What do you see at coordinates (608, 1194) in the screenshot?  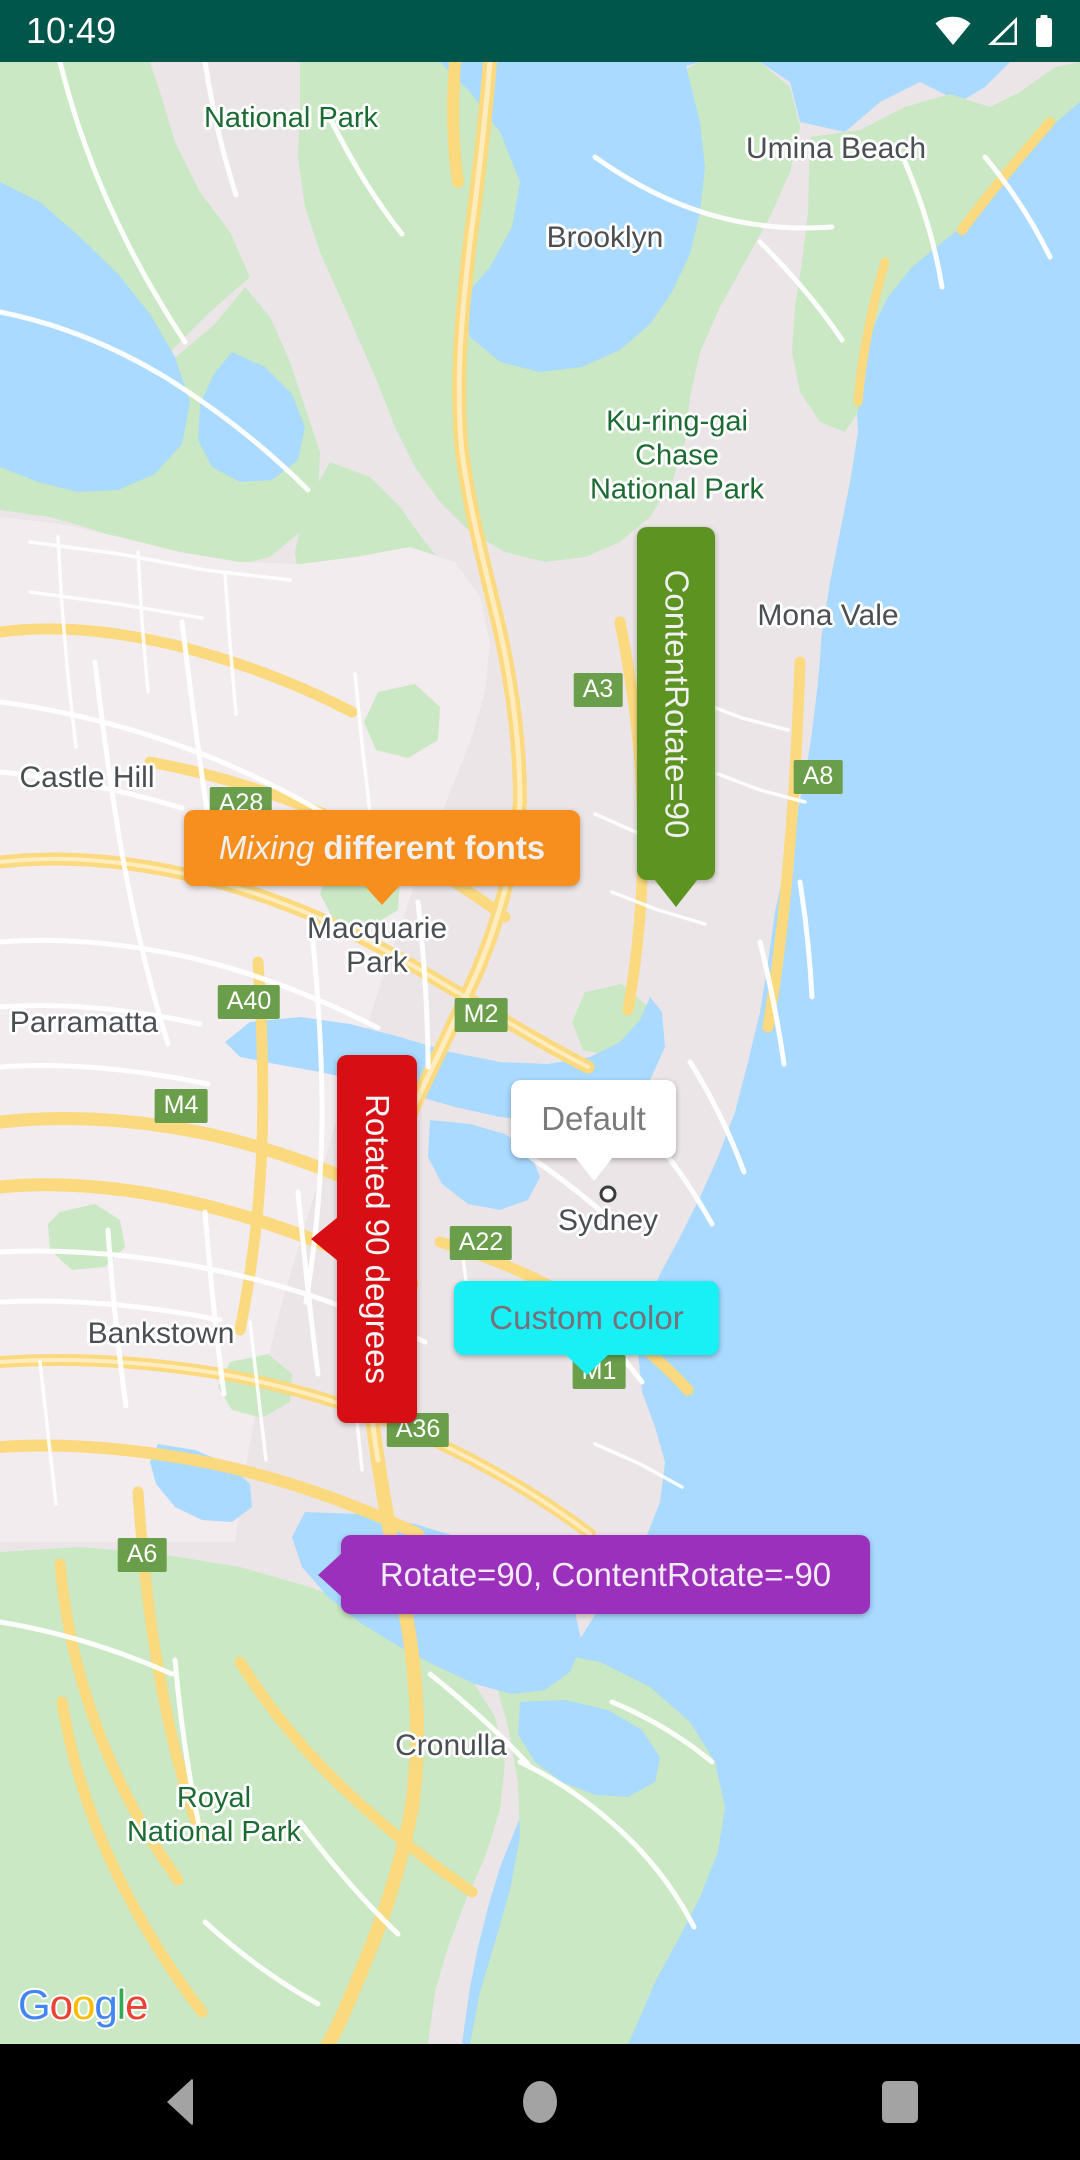 I see `sydney-marker-dot` at bounding box center [608, 1194].